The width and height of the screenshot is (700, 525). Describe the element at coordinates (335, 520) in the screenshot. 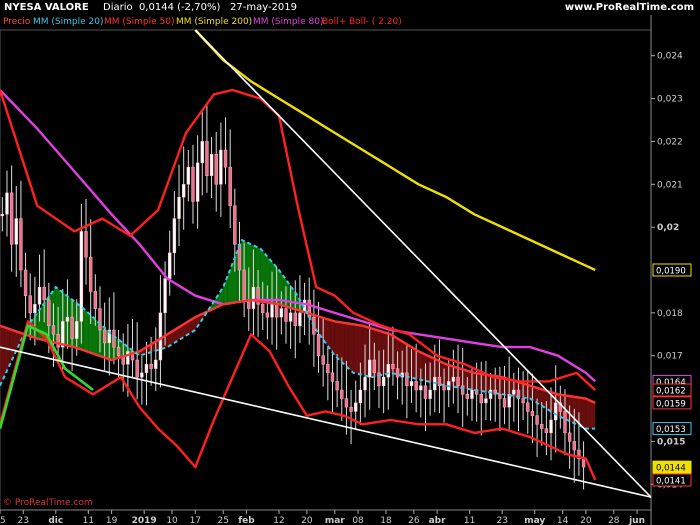

I see `x-tick-label: mar` at that location.